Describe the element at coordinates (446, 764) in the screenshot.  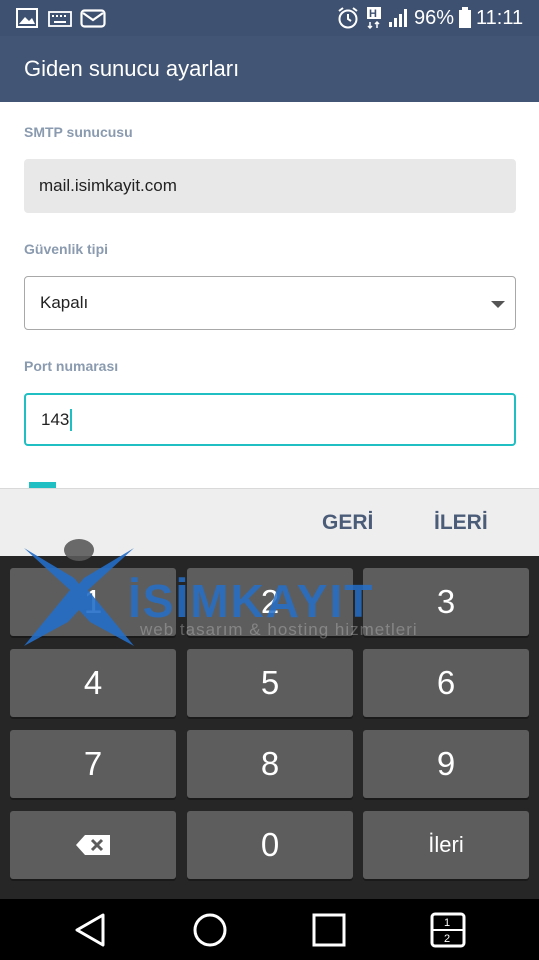
I see `key-9: 9` at that location.